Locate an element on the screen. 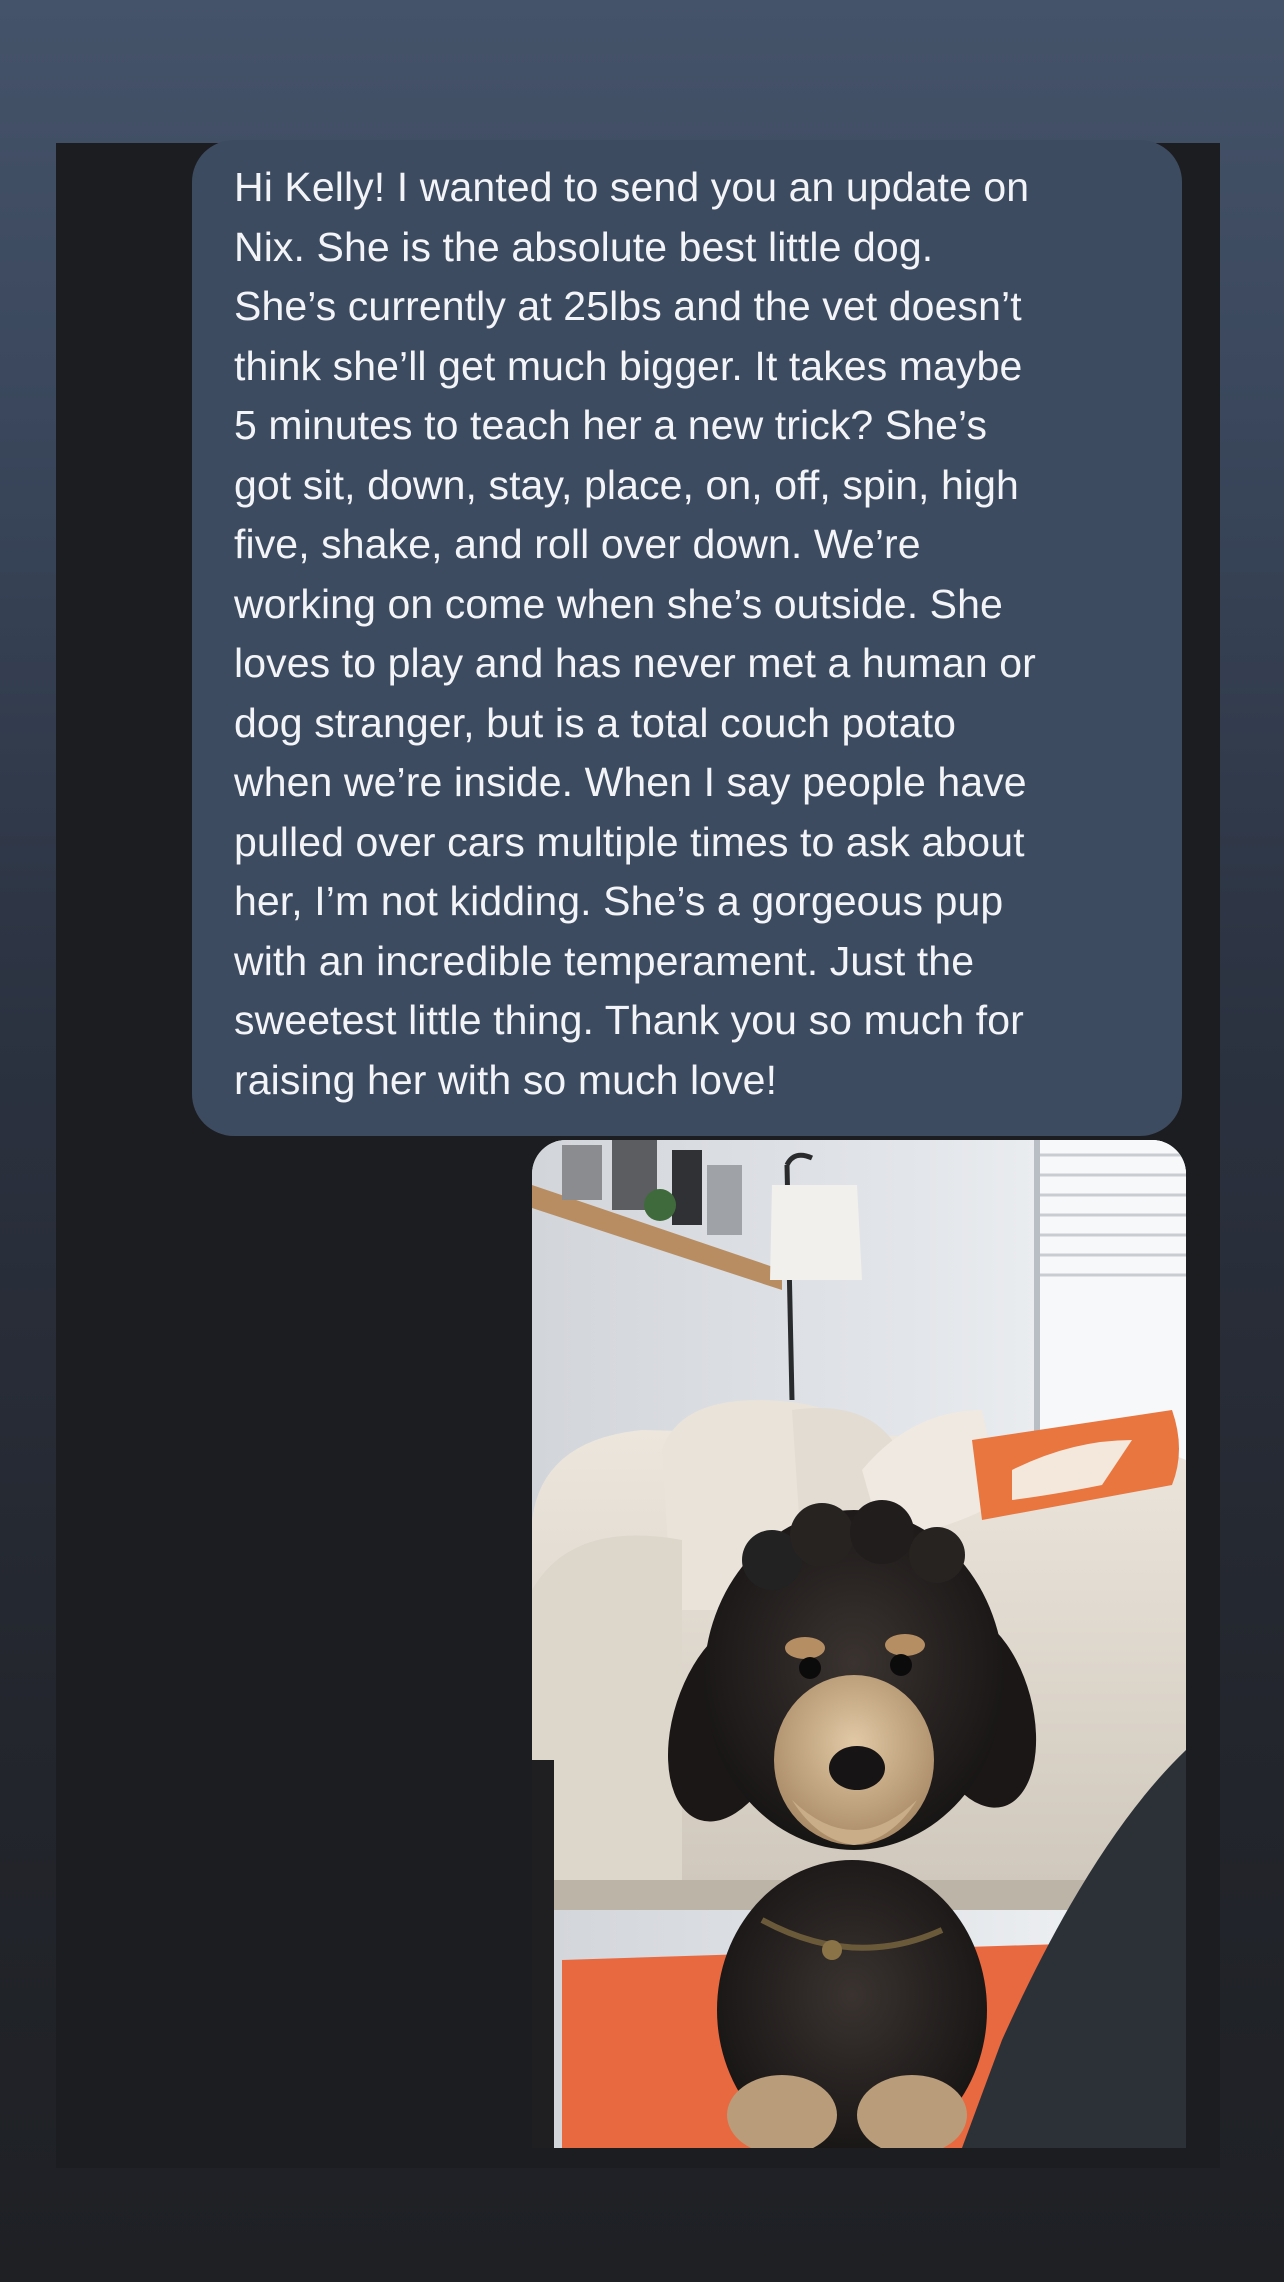 The width and height of the screenshot is (1284, 2282). message-line: raising her with so much love! is located at coordinates (506, 1079).